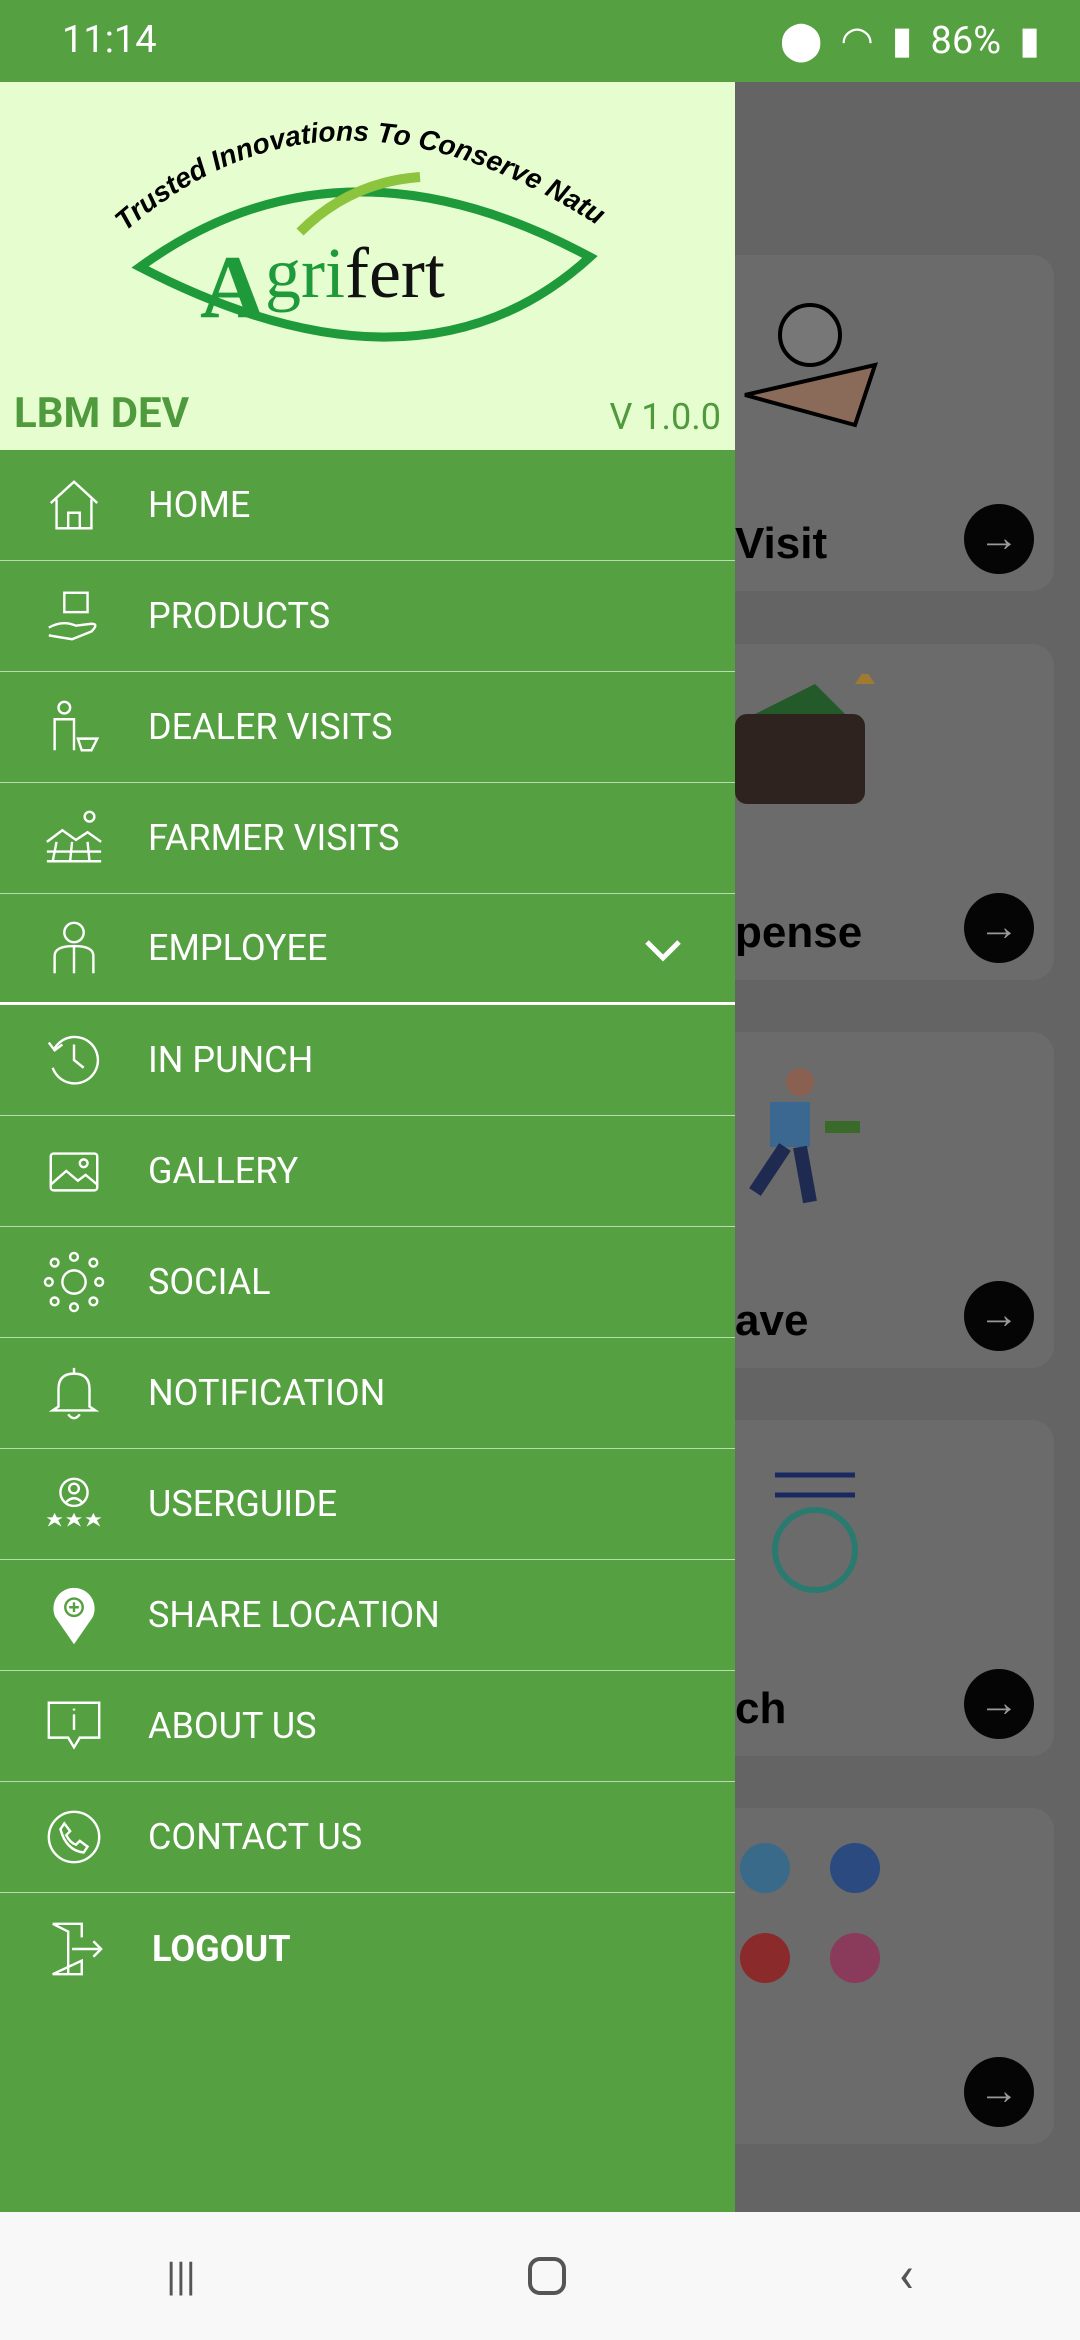 The width and height of the screenshot is (1080, 2340). I want to click on social-media-icon, so click(810, 1913).